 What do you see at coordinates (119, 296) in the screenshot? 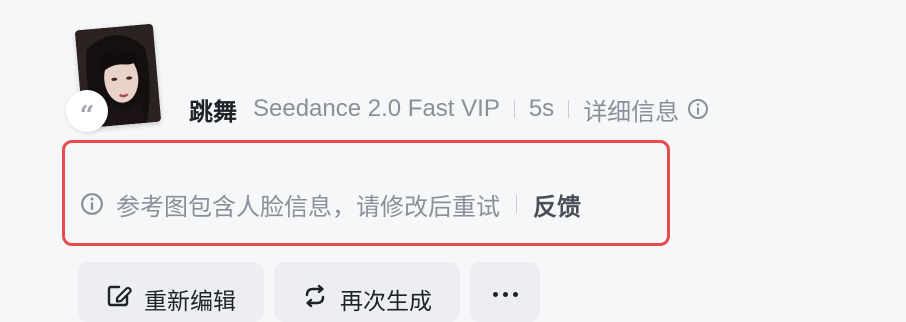
I see `edit-icon` at bounding box center [119, 296].